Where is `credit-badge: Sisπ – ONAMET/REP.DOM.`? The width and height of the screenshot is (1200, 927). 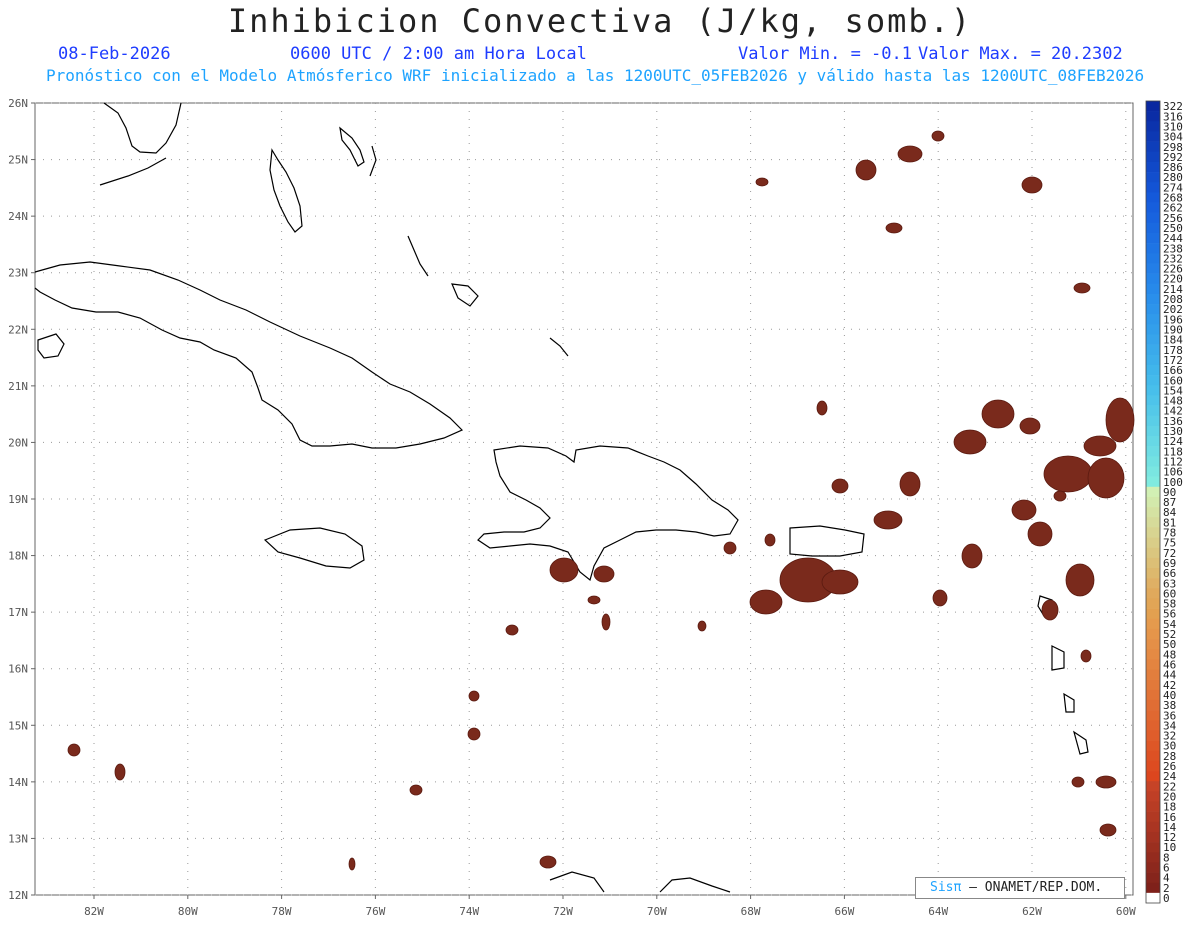
credit-badge: Sisπ – ONAMET/REP.DOM. is located at coordinates (1020, 888).